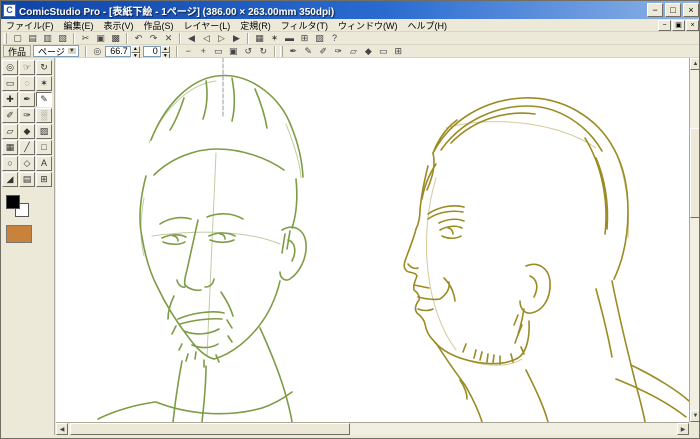 The height and width of the screenshot is (439, 700). Describe the element at coordinates (274, 38) in the screenshot. I see `tools-palette-button: ✶` at that location.